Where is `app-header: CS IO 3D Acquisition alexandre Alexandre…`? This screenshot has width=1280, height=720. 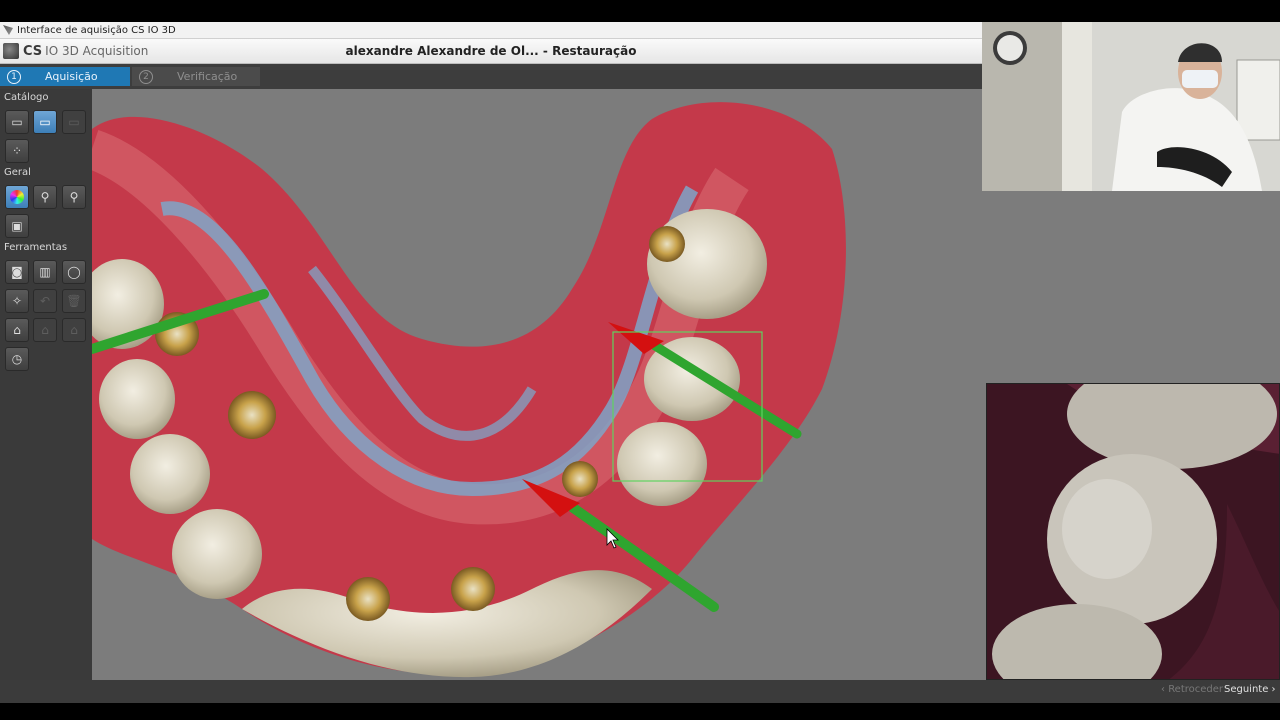
app-header: CS IO 3D Acquisition alexandre Alexandre… is located at coordinates (491, 51).